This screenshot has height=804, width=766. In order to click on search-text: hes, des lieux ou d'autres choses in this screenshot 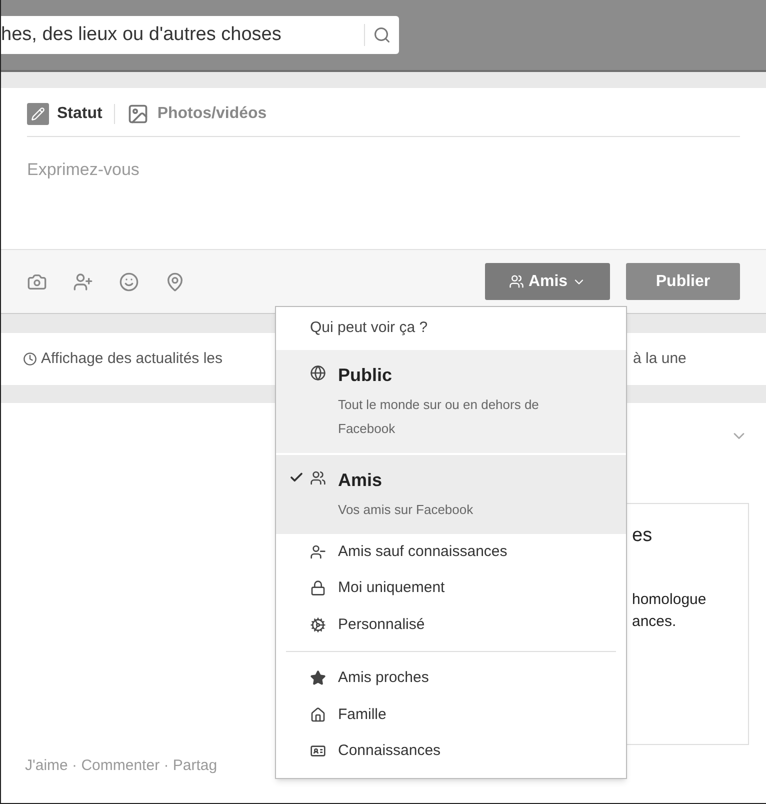, I will do `click(141, 34)`.